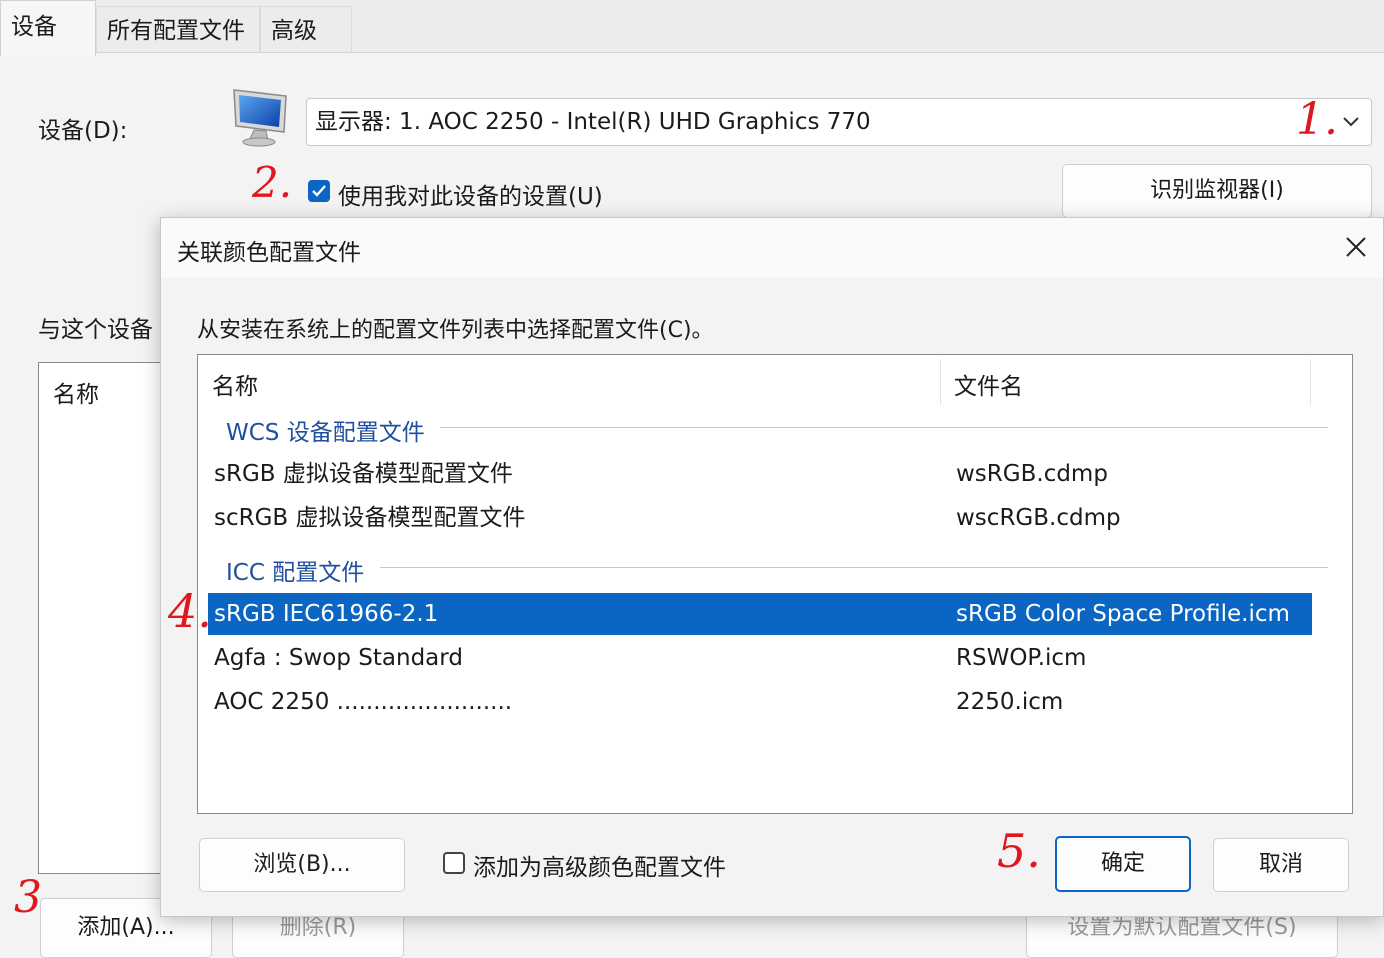 Image resolution: width=1384 pixels, height=958 pixels. Describe the element at coordinates (306, 29) in the screenshot. I see `tab-advanced: 高级` at that location.